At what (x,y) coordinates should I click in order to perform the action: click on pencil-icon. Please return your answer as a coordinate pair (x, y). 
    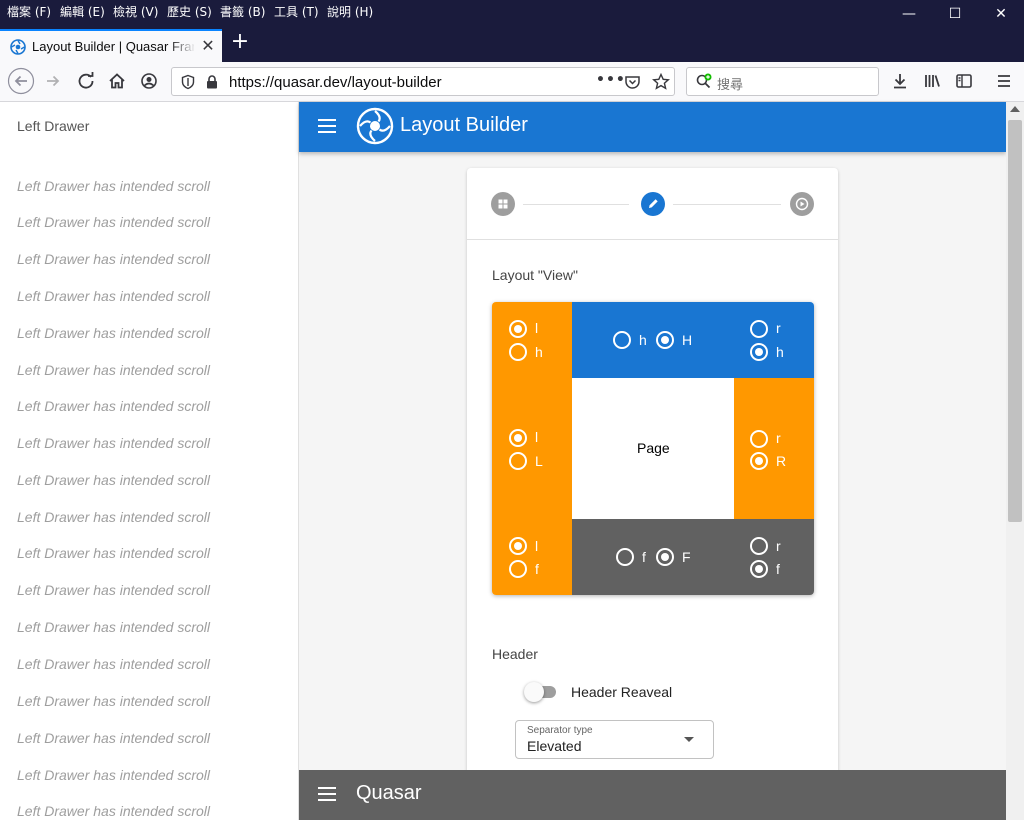
    Looking at the image, I should click on (653, 203).